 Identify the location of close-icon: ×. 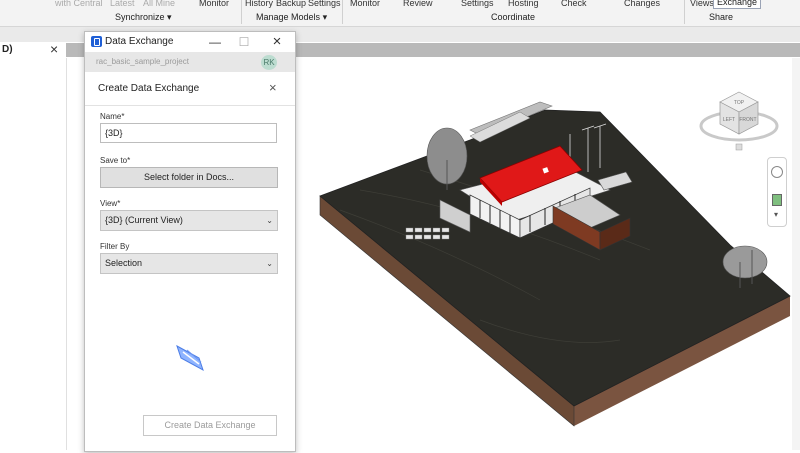
(54, 49).